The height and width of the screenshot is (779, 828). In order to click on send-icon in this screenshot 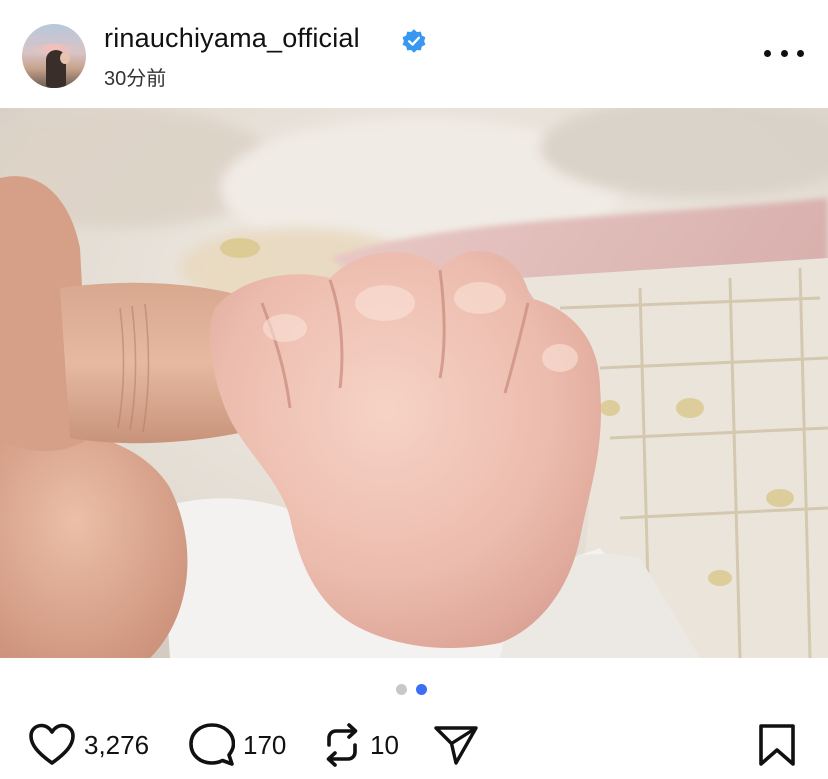, I will do `click(456, 745)`.